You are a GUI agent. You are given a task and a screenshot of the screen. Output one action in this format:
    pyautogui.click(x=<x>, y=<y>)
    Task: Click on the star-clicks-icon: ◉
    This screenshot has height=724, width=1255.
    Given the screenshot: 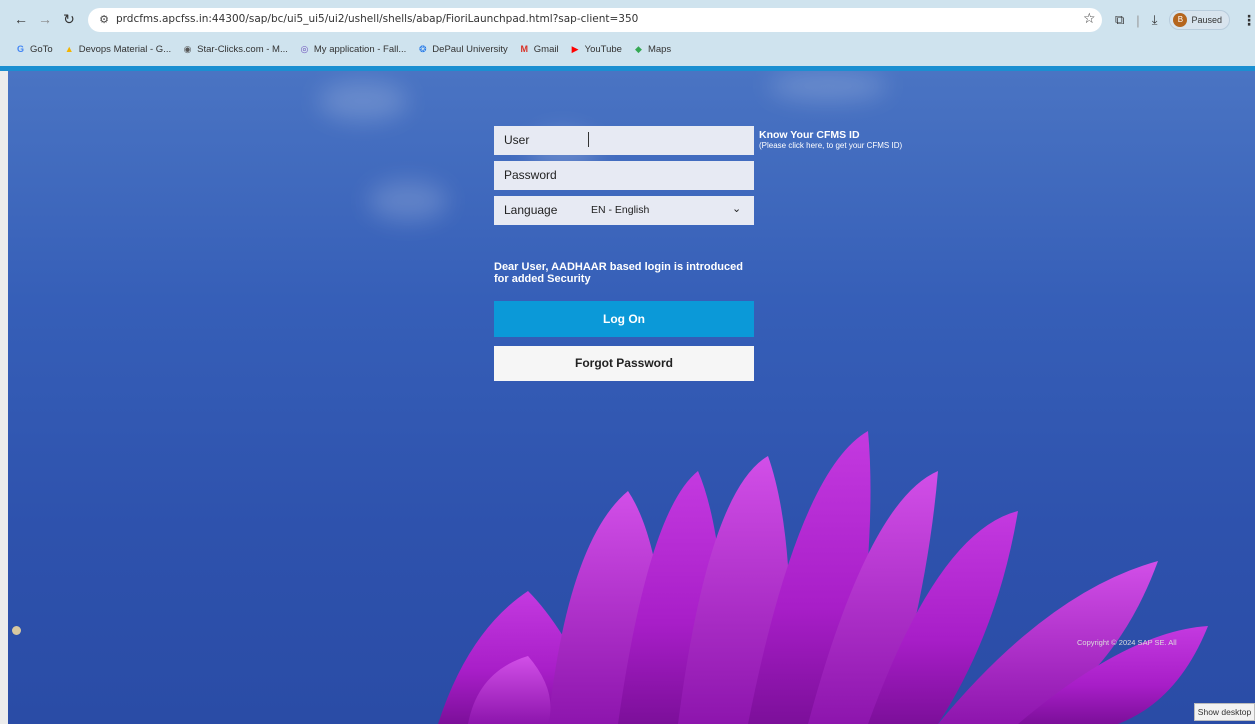 What is the action you would take?
    pyautogui.click(x=187, y=48)
    